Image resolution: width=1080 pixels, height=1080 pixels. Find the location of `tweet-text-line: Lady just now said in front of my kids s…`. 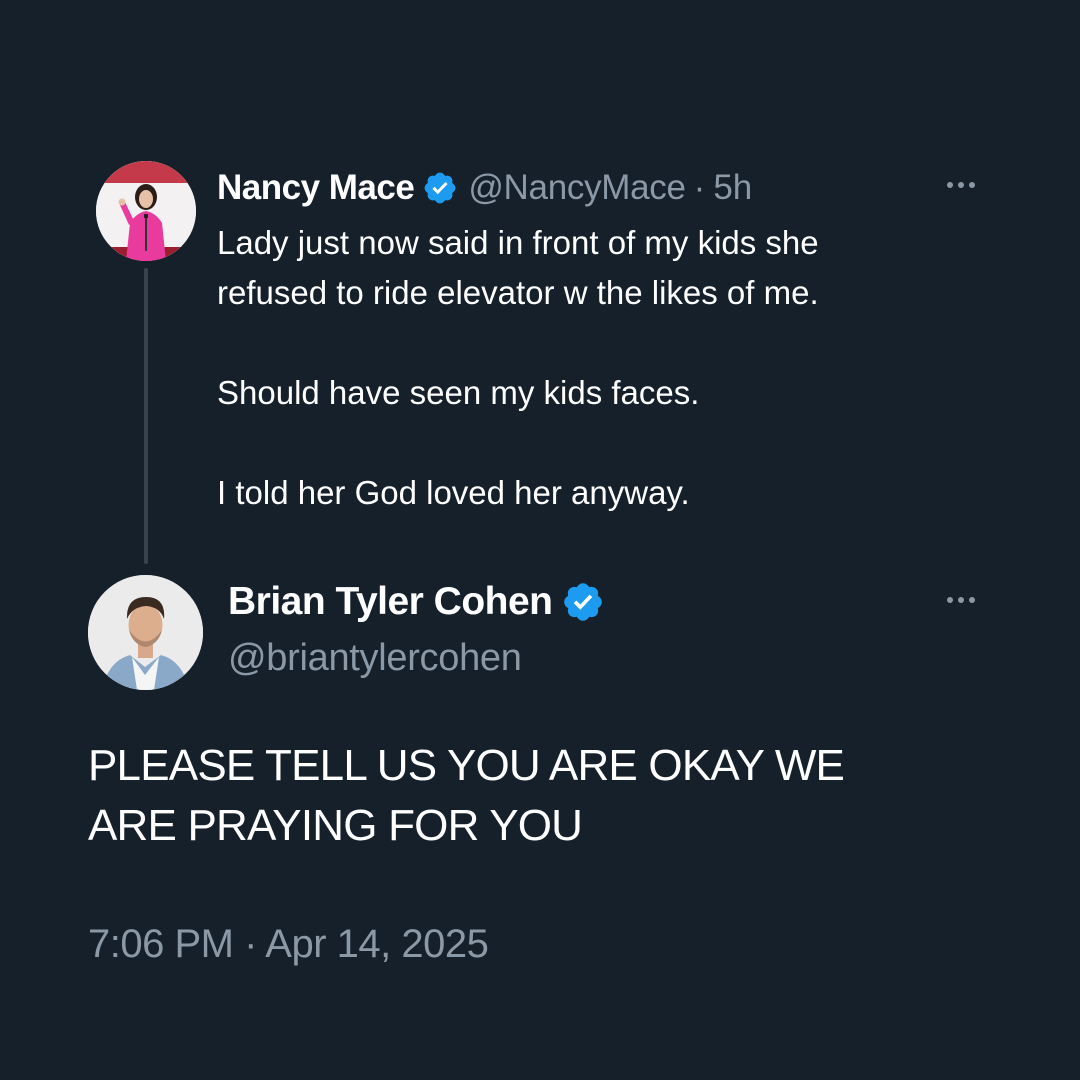

tweet-text-line: Lady just now said in front of my kids s… is located at coordinates (518, 242).